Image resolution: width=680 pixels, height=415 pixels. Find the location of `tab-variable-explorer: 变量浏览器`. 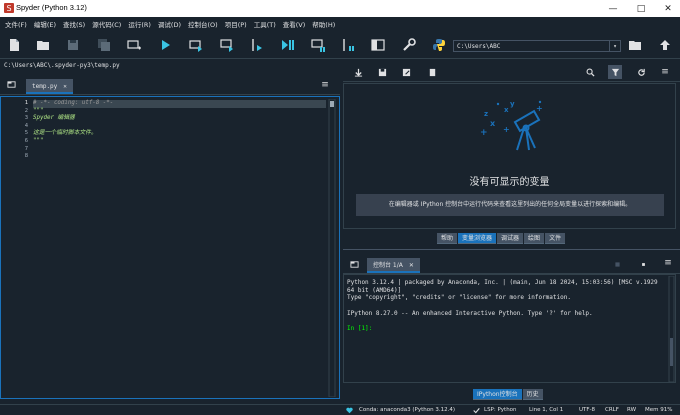

tab-variable-explorer: 变量浏览器 is located at coordinates (477, 238).